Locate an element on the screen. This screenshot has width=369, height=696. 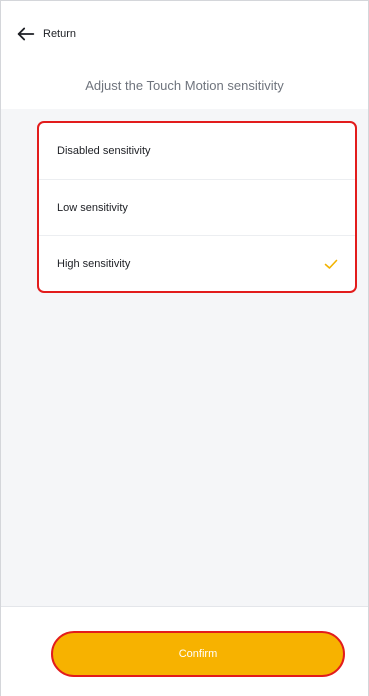
option-label: High sensitivity is located at coordinates (94, 263).